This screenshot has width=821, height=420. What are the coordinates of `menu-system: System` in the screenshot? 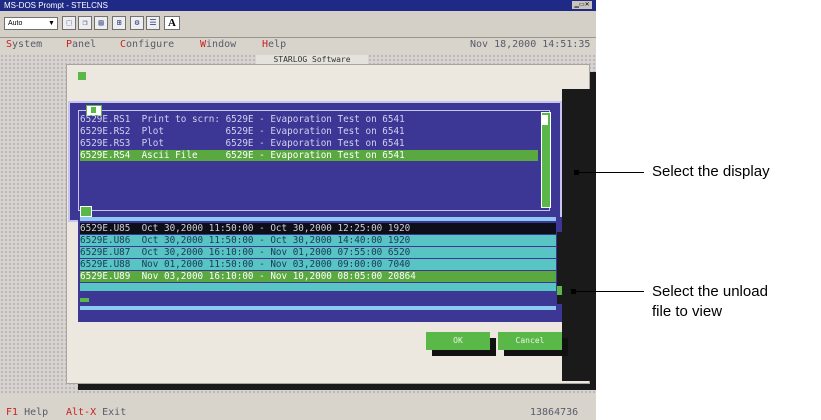 It's located at (24, 45).